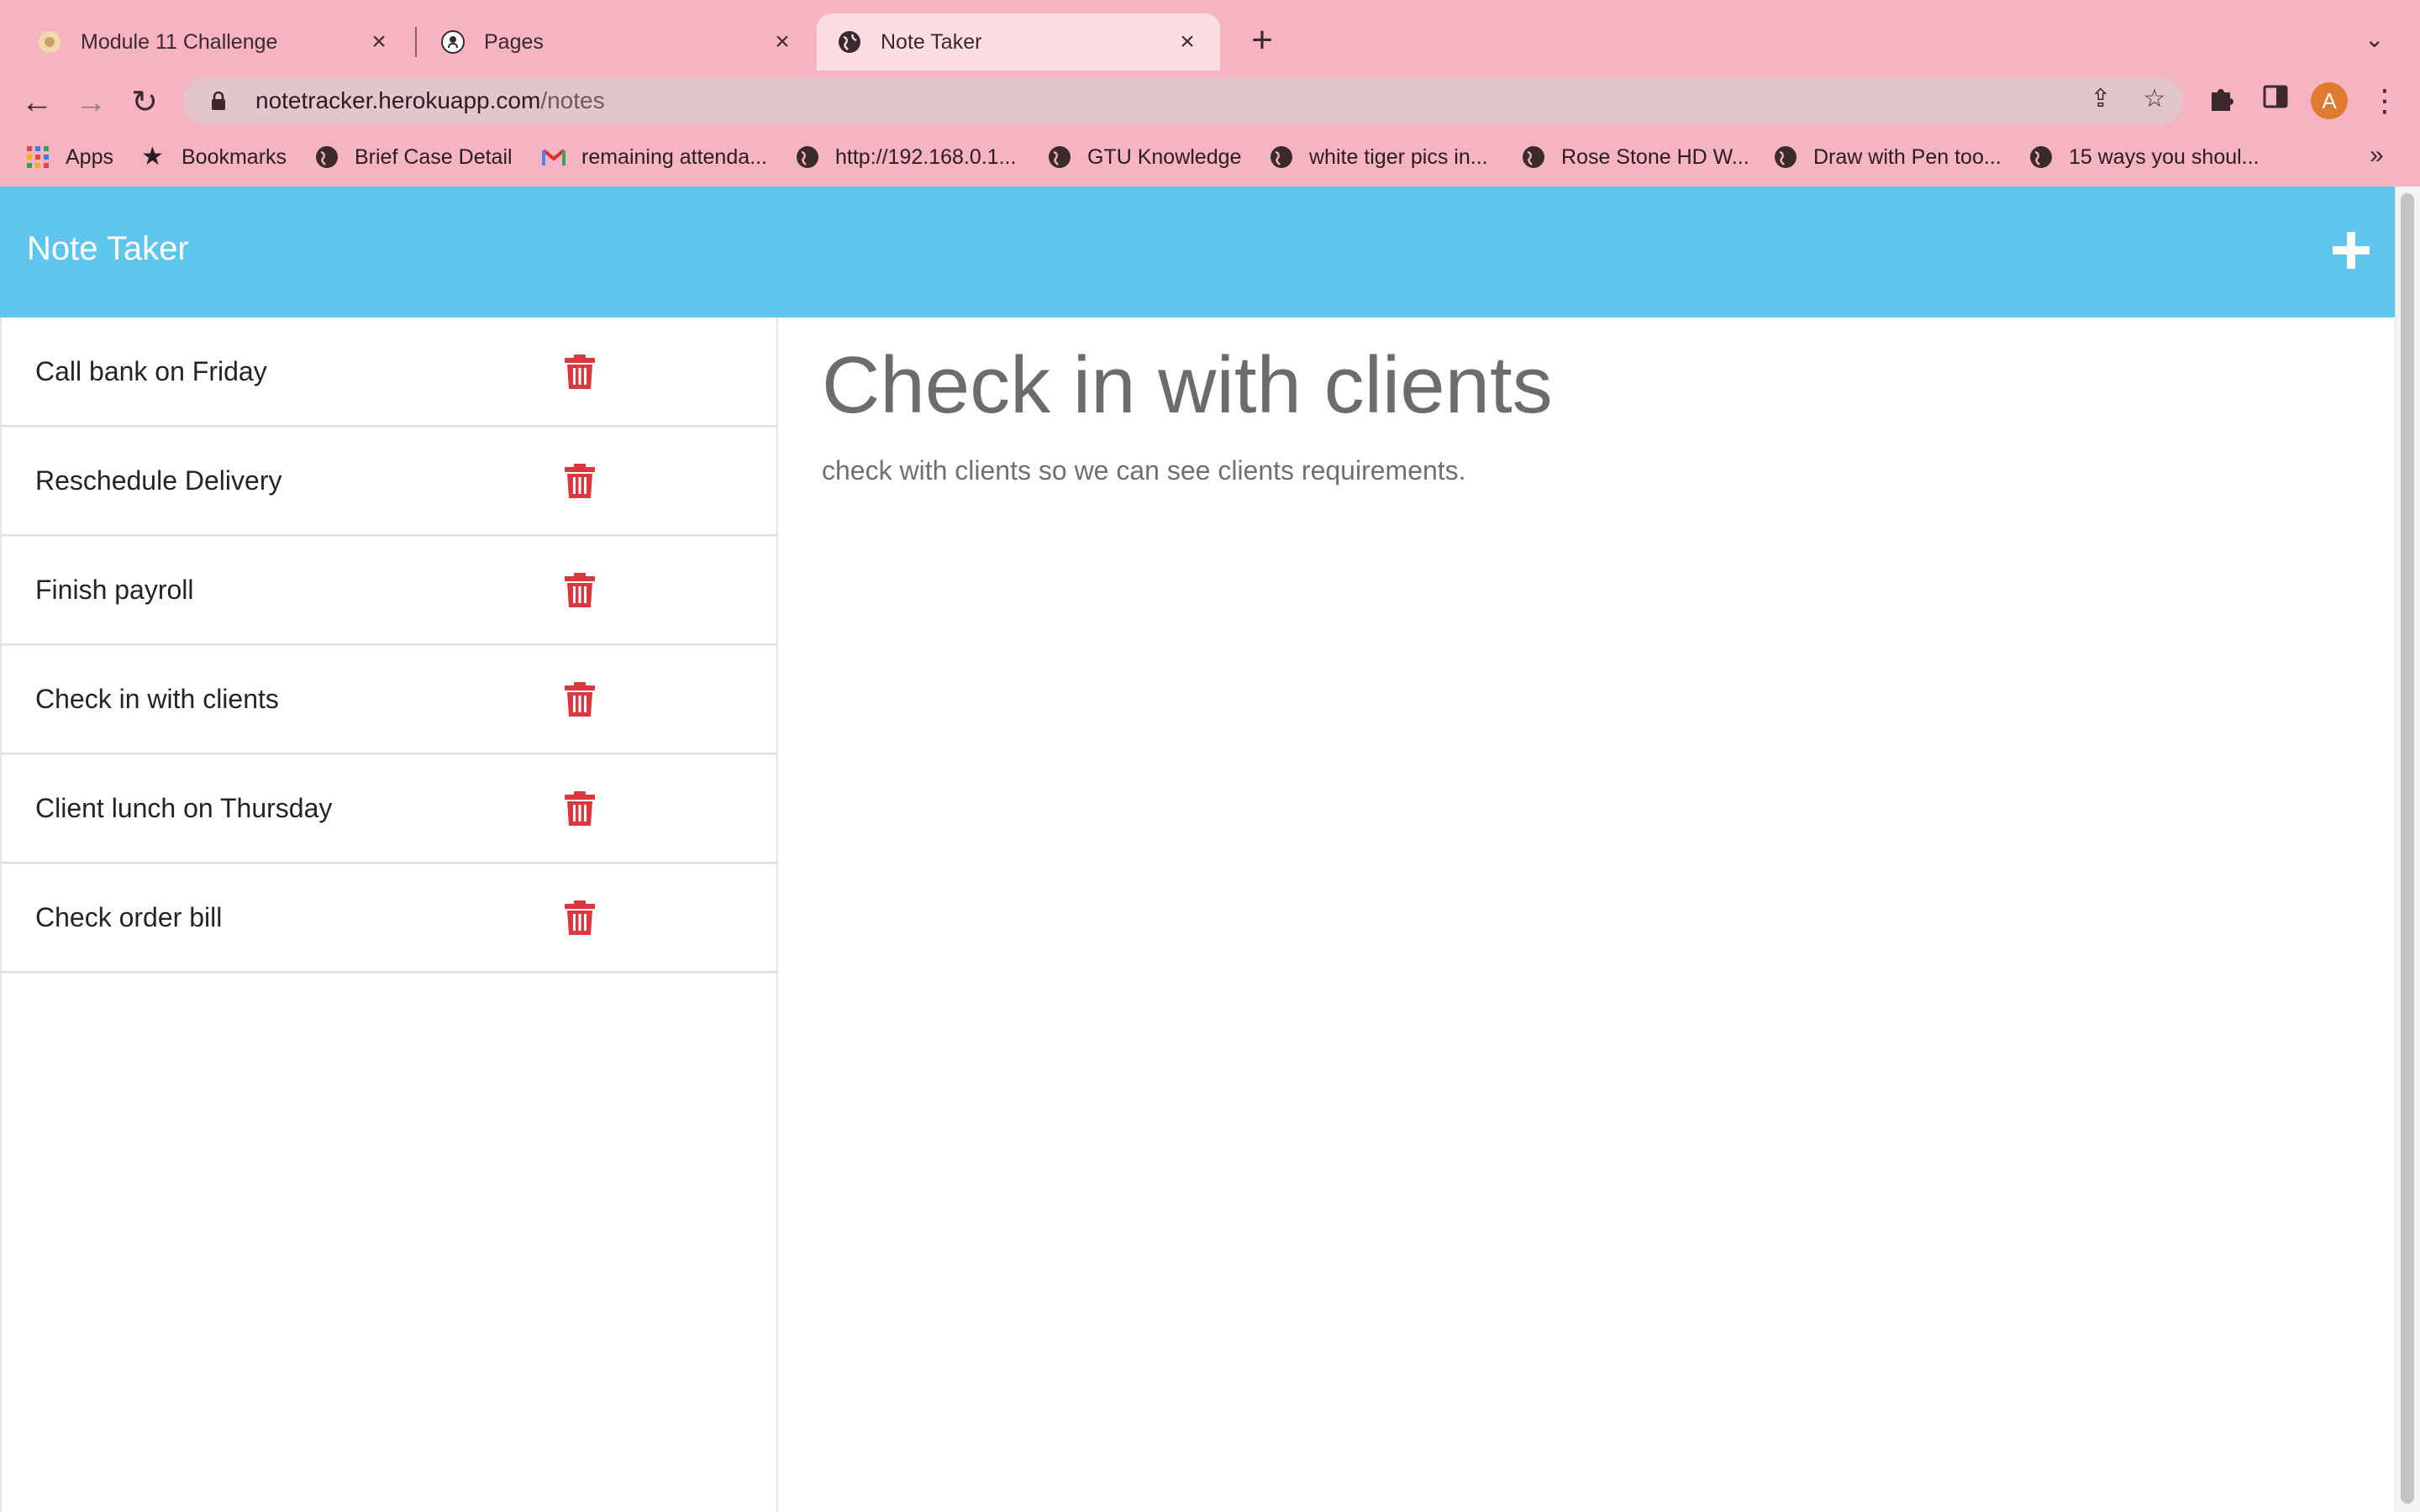  I want to click on puzzle-glyph, so click(2222, 100).